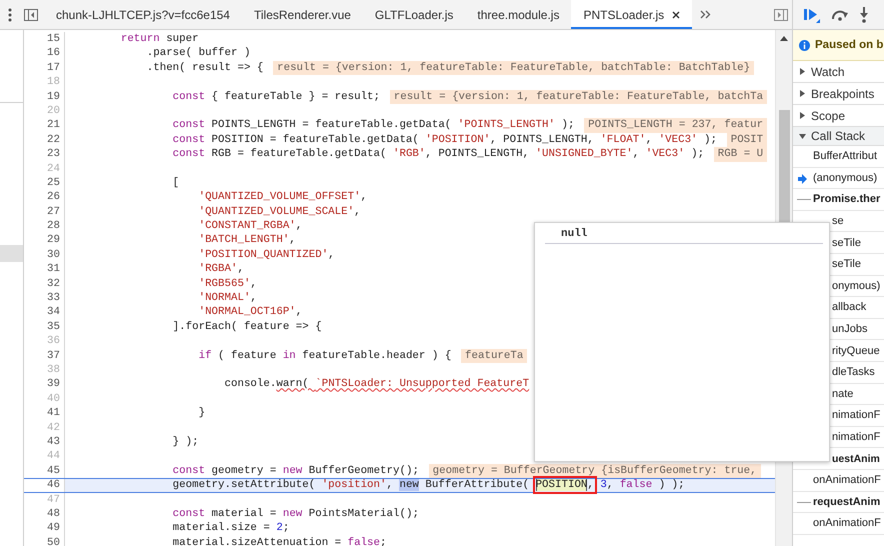  What do you see at coordinates (494, 355) in the screenshot?
I see `inline-value: featureTa` at bounding box center [494, 355].